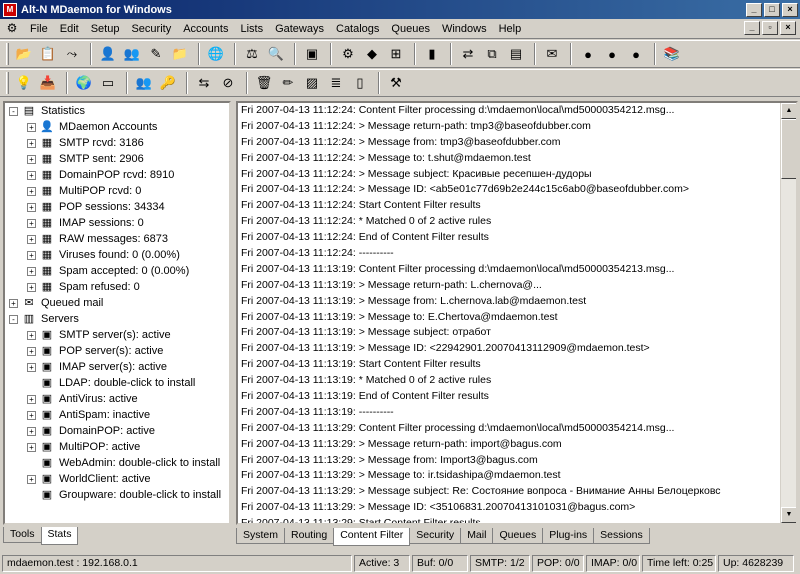  What do you see at coordinates (117, 383) in the screenshot?
I see `tree-item: ▣ LDAP: double-click to install` at bounding box center [117, 383].